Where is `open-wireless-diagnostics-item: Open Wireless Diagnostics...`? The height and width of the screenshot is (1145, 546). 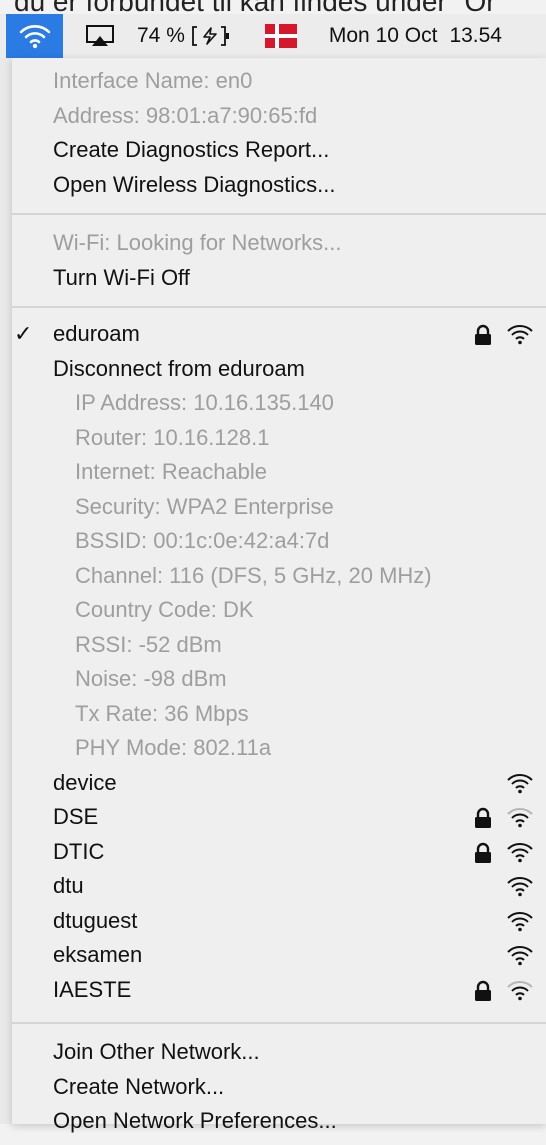
open-wireless-diagnostics-item: Open Wireless Diagnostics... is located at coordinates (279, 185).